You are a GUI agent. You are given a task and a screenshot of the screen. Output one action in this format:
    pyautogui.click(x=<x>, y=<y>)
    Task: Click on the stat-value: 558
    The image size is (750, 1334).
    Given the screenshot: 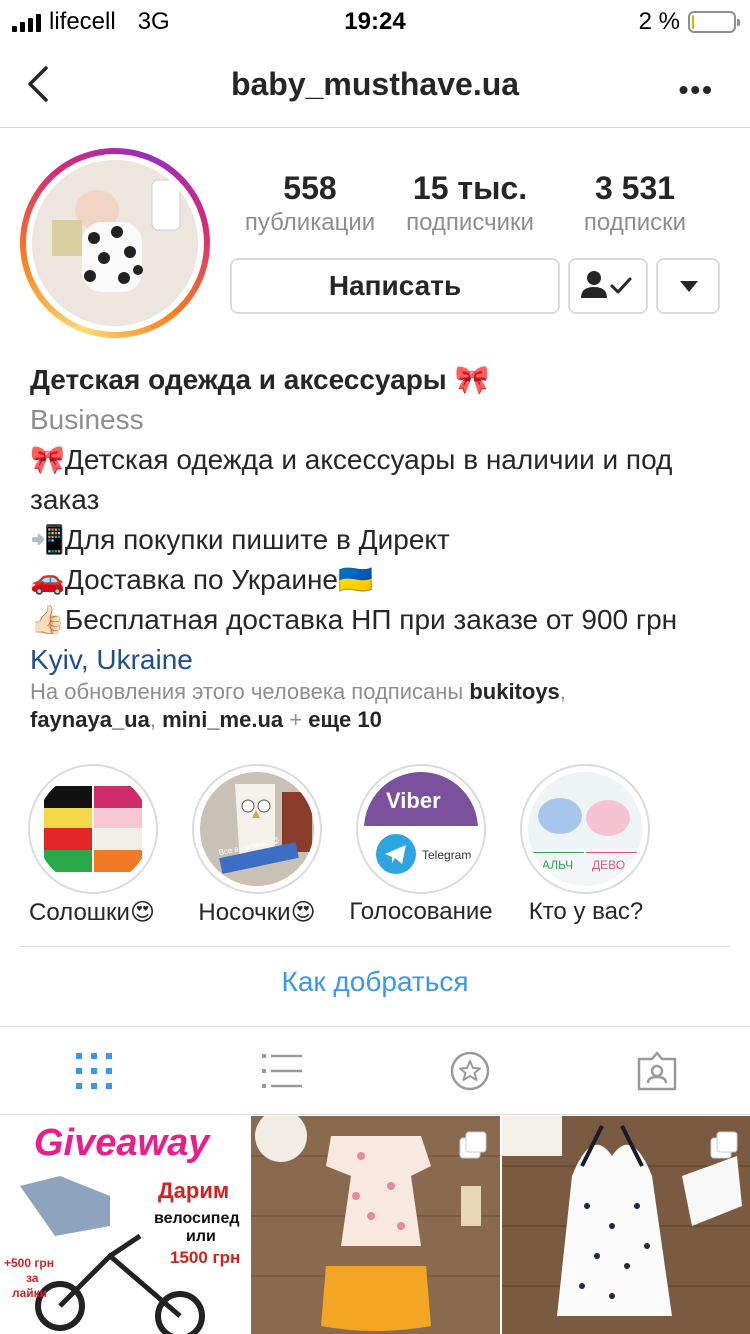 What is the action you would take?
    pyautogui.click(x=310, y=188)
    